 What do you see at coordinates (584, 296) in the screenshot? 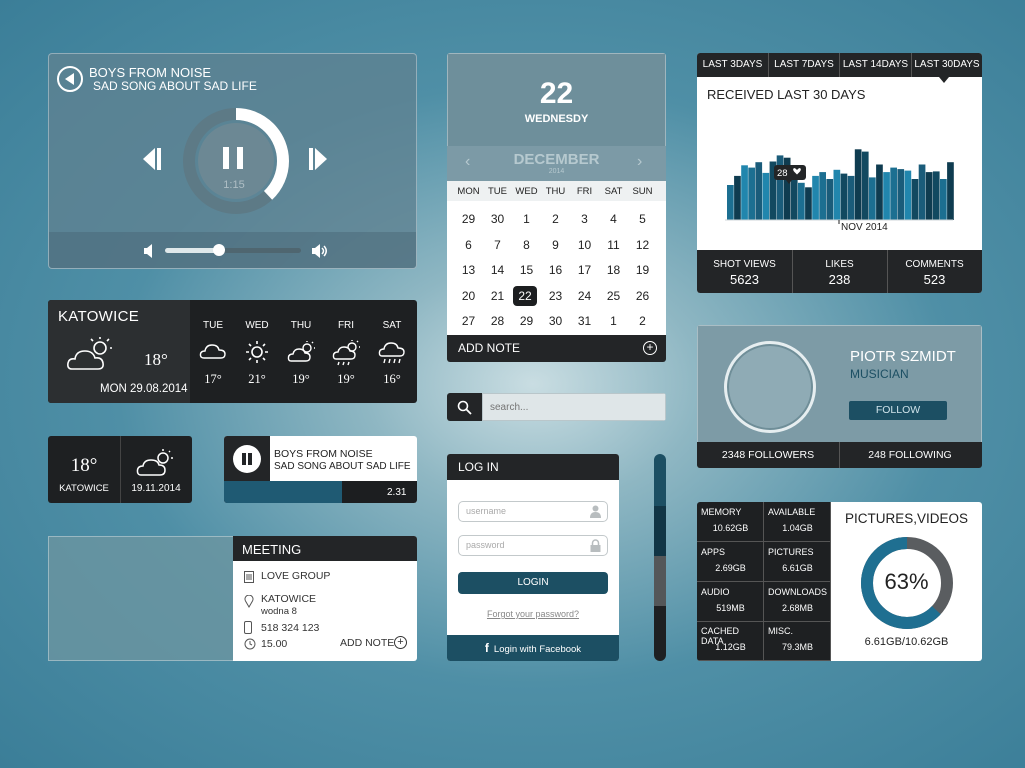
I see `calendar-day: 24` at bounding box center [584, 296].